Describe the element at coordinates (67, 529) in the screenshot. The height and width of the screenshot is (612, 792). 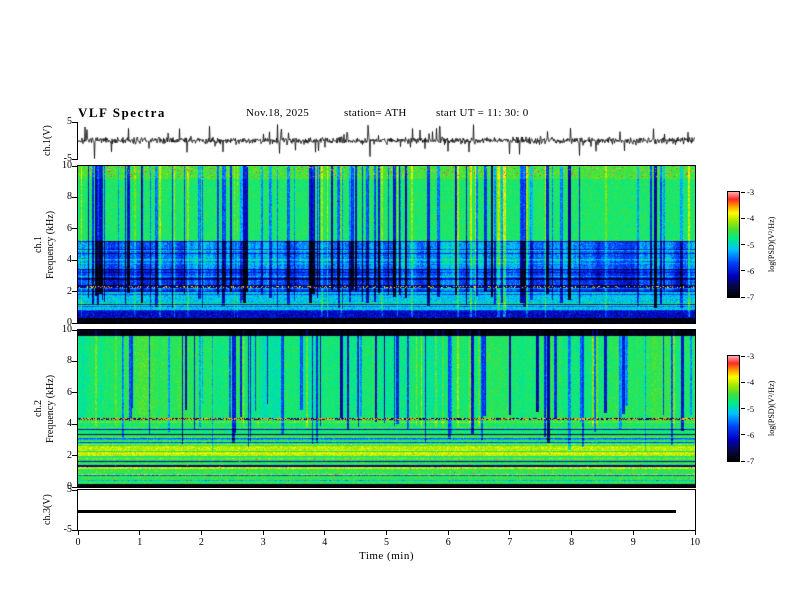
I see `y-tick-label: -5` at that location.